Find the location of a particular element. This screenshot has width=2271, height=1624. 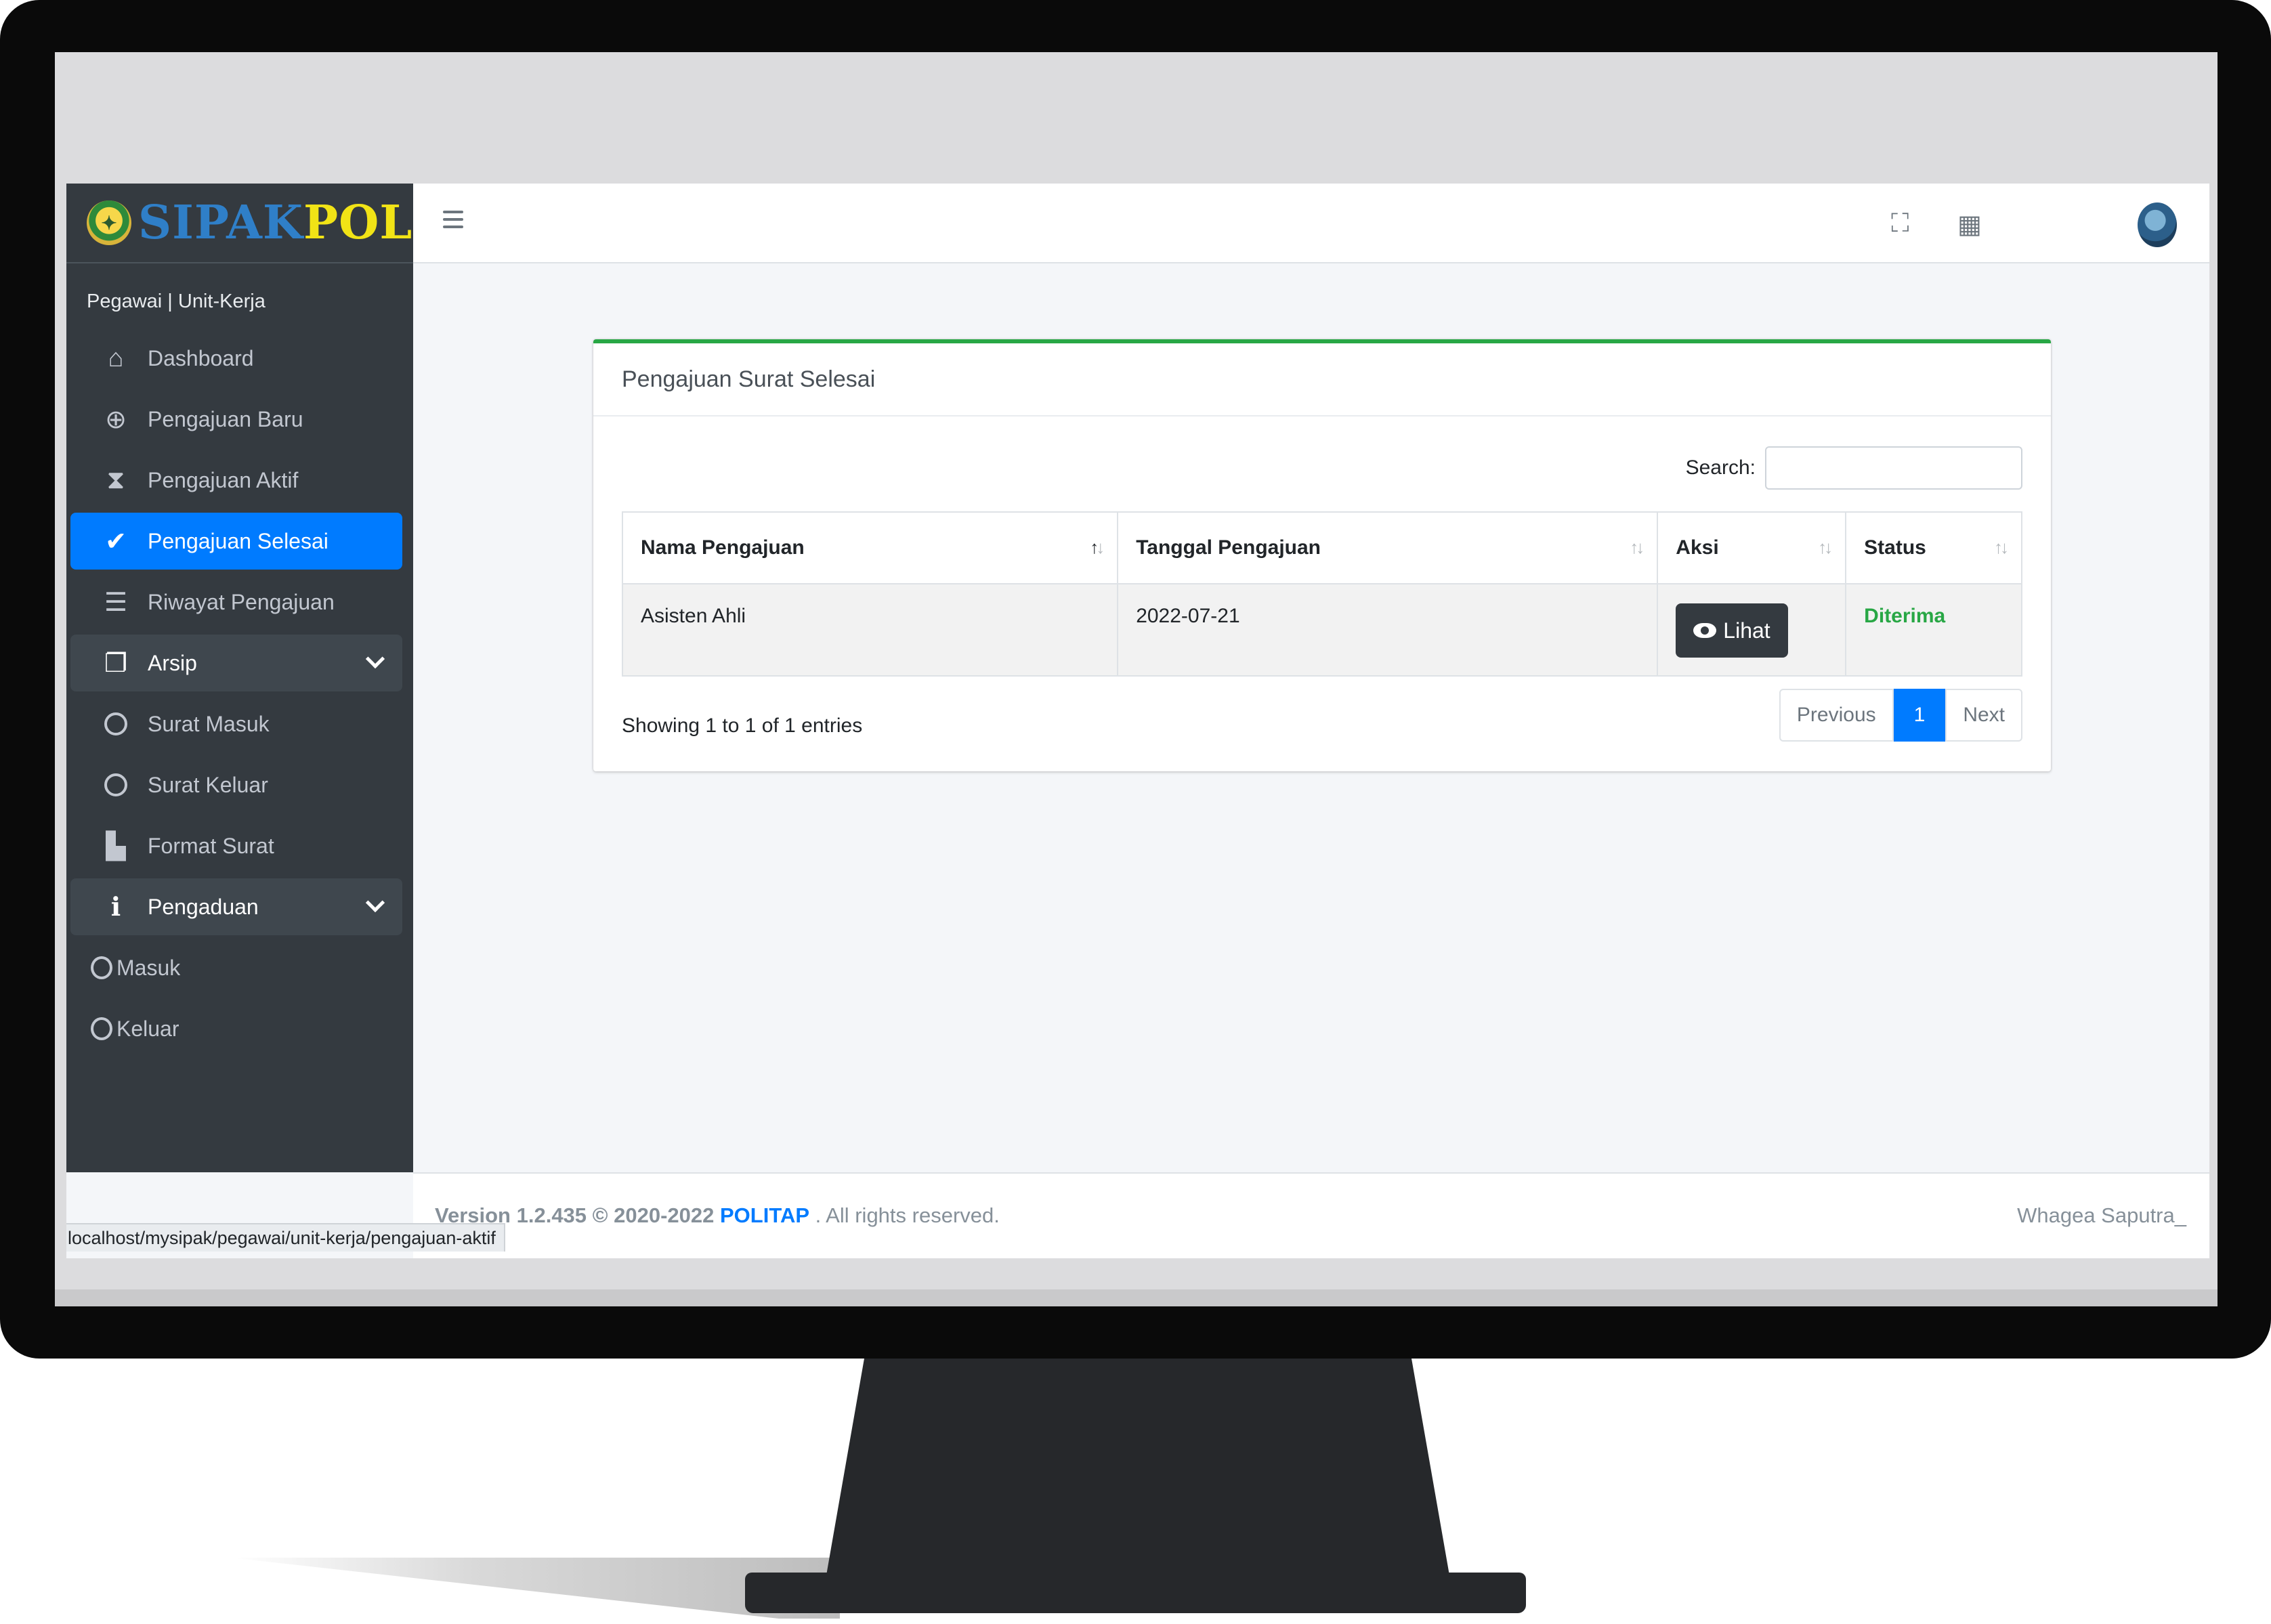

status-badge: Diterima is located at coordinates (1905, 616).